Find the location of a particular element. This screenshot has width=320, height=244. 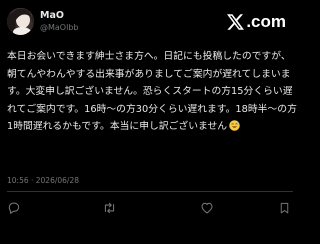

divider is located at coordinates (150, 191).